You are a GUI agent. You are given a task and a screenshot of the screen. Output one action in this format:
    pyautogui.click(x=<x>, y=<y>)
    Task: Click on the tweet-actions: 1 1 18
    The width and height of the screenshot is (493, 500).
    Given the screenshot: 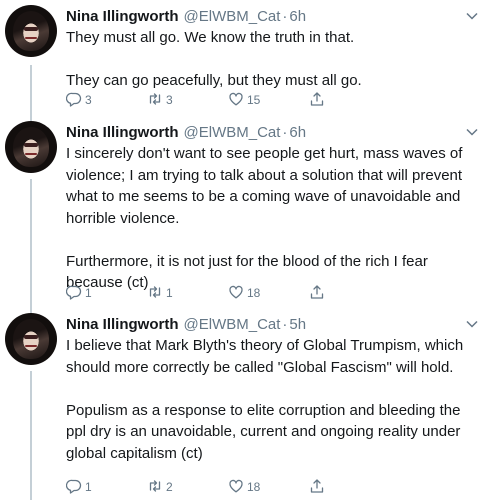 What is the action you would take?
    pyautogui.click(x=228, y=292)
    